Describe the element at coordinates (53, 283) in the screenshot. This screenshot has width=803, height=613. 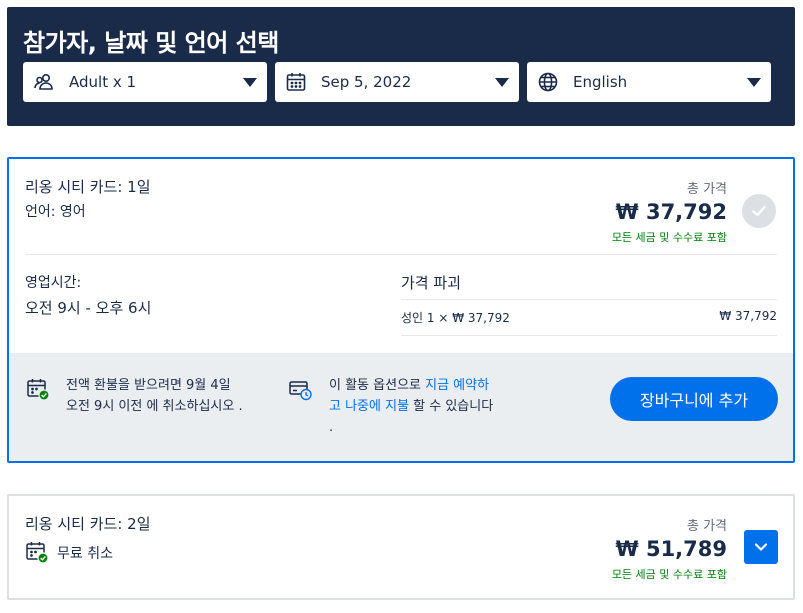
I see `hours-label: 영업시간:` at that location.